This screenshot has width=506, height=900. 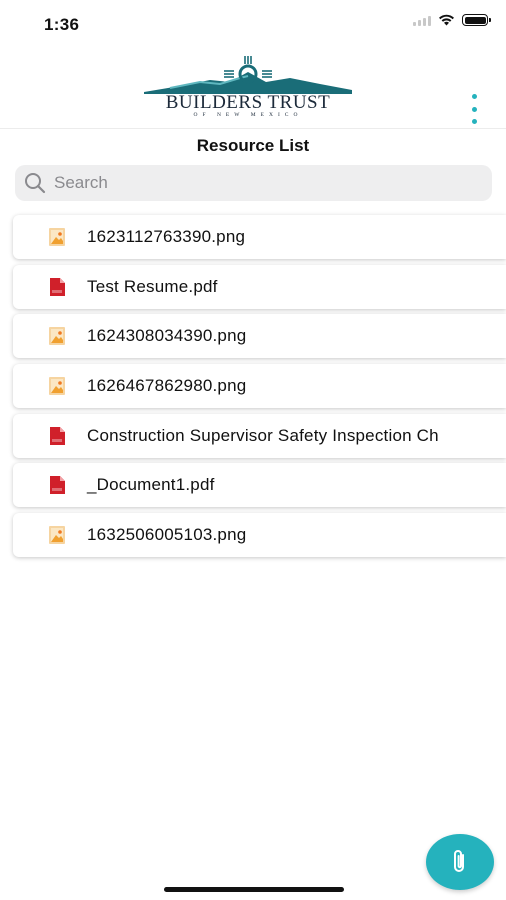 I want to click on paperclip-icon, so click(x=459, y=861).